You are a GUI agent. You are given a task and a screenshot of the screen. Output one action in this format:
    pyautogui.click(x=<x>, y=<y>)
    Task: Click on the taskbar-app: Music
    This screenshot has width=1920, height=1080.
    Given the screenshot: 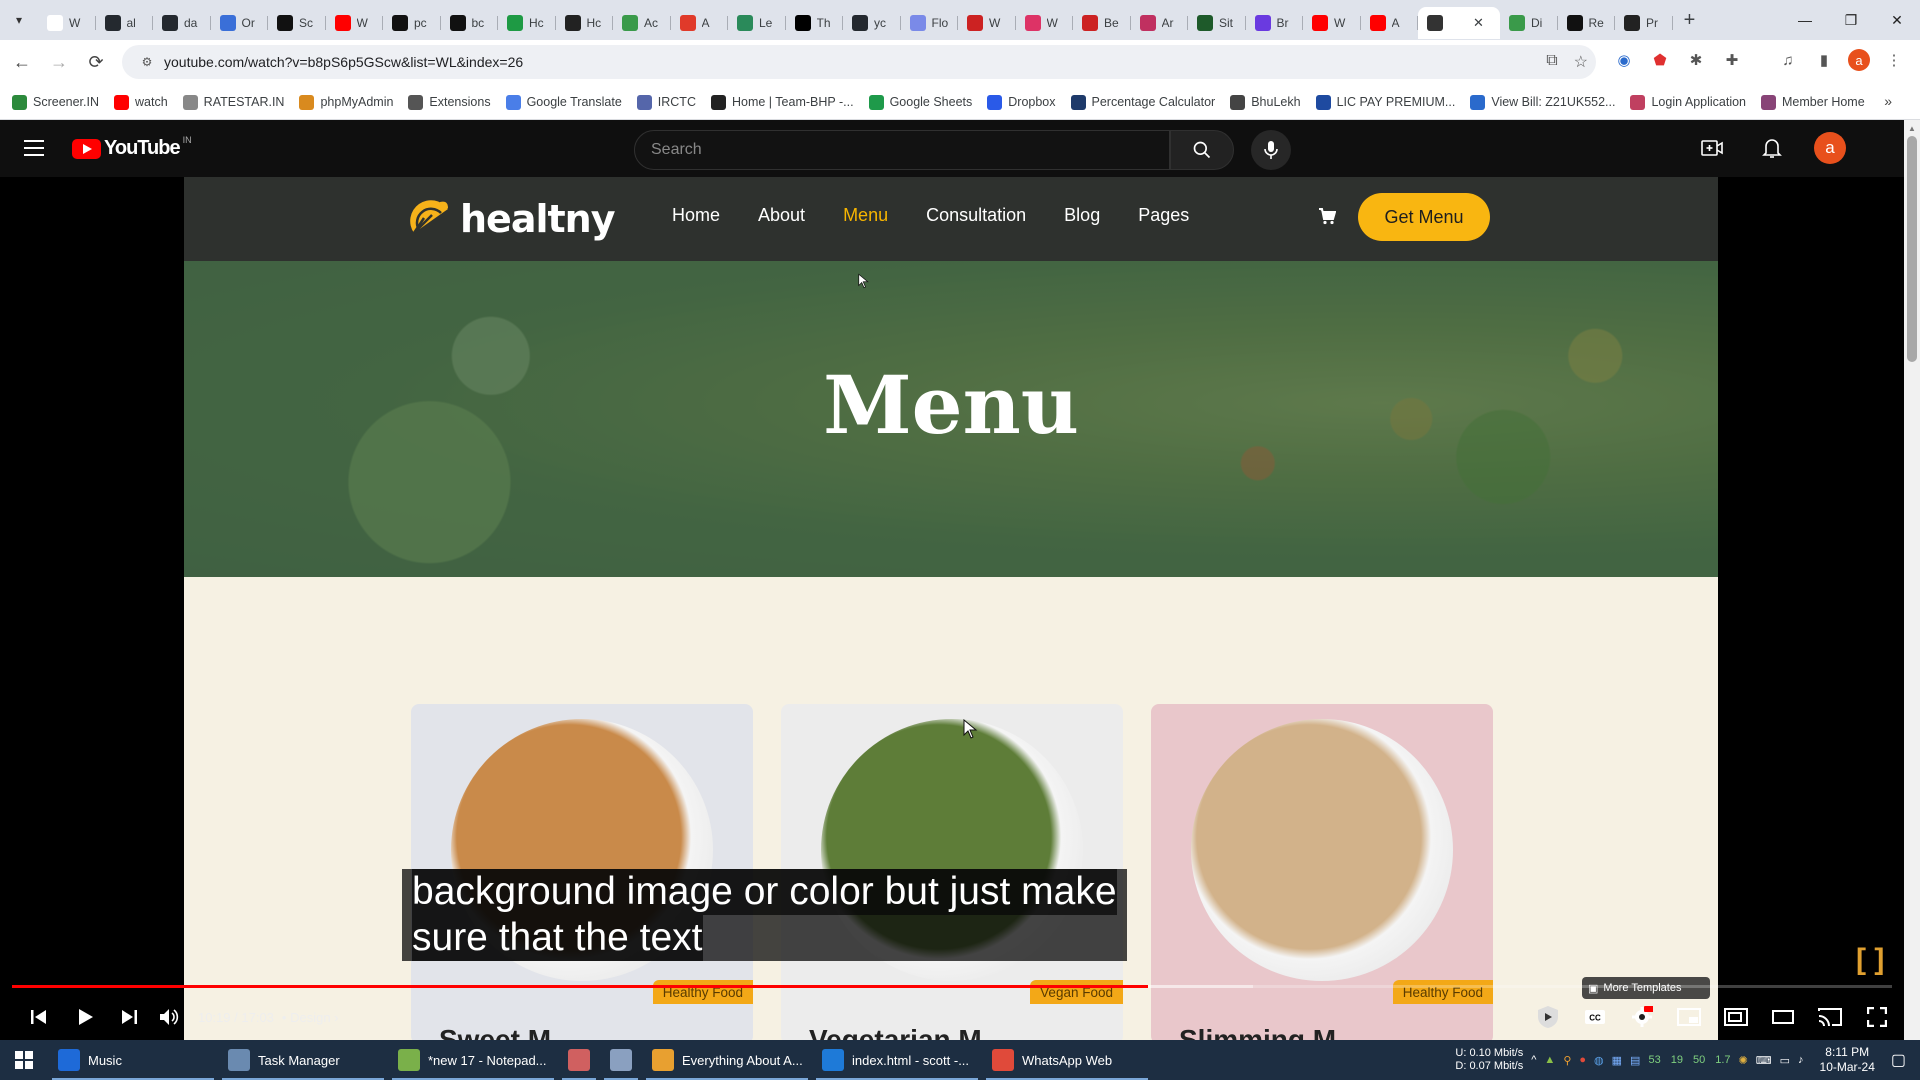 What is the action you would take?
    pyautogui.click(x=133, y=1060)
    